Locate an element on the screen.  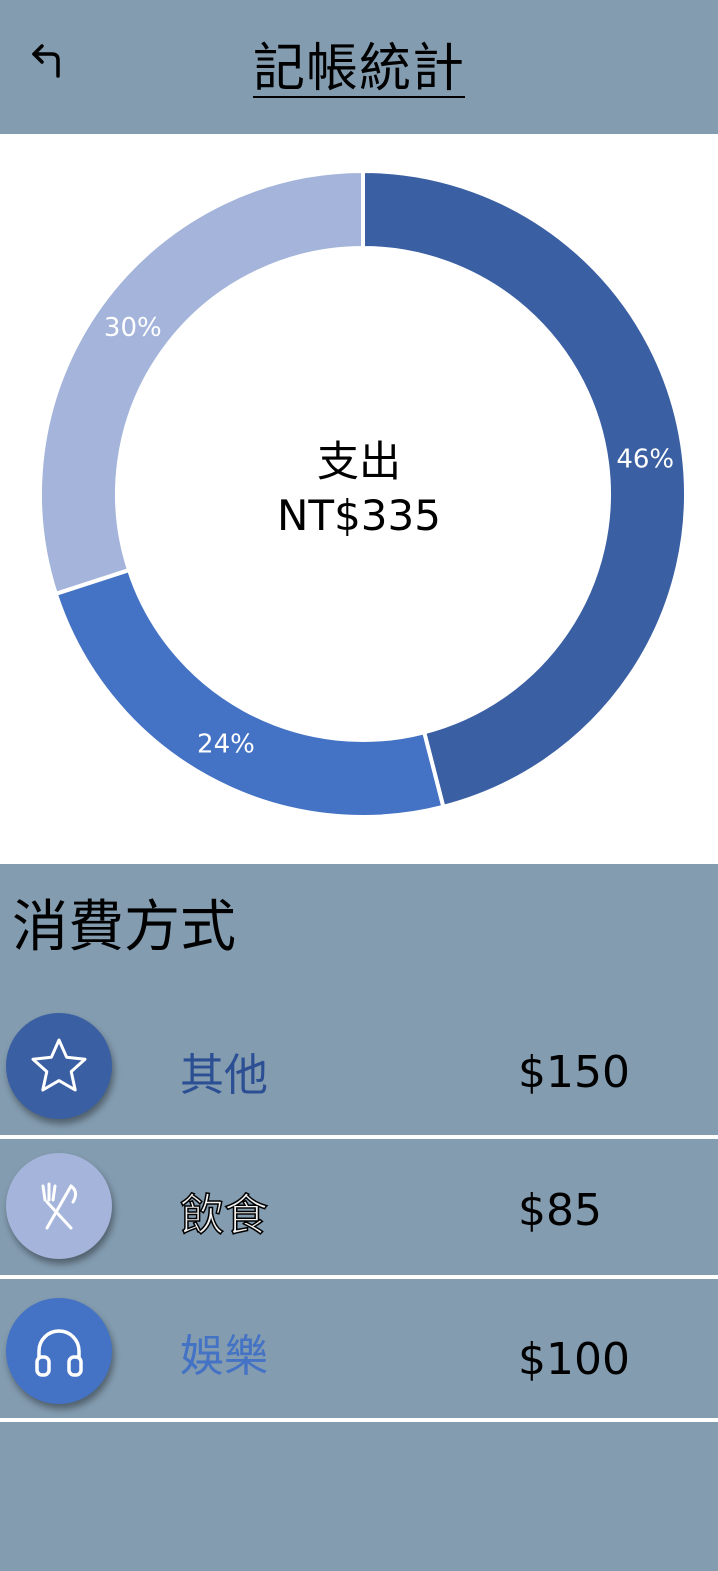
section-title: 消費方式 is located at coordinates (124, 927).